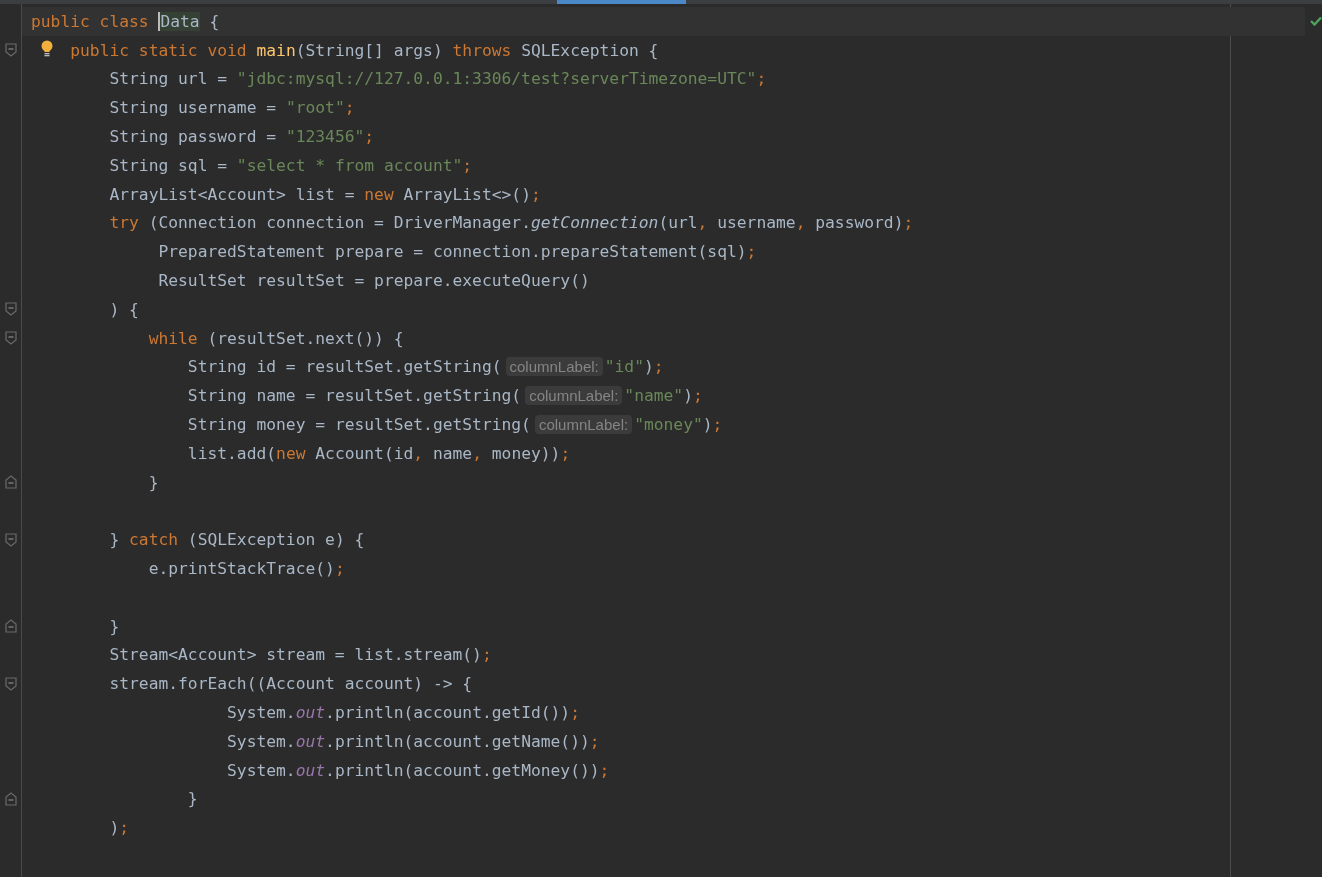 Image resolution: width=1322 pixels, height=877 pixels. Describe the element at coordinates (124, 309) in the screenshot. I see `code-text: ) {` at that location.